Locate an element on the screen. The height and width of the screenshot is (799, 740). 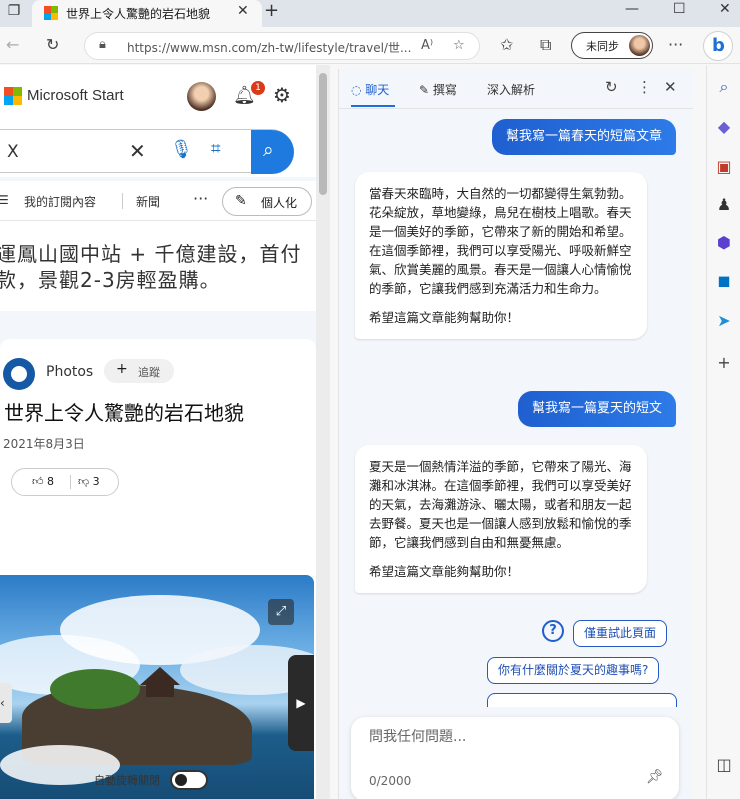
search-button: ⌕ is located at coordinates (272, 152).